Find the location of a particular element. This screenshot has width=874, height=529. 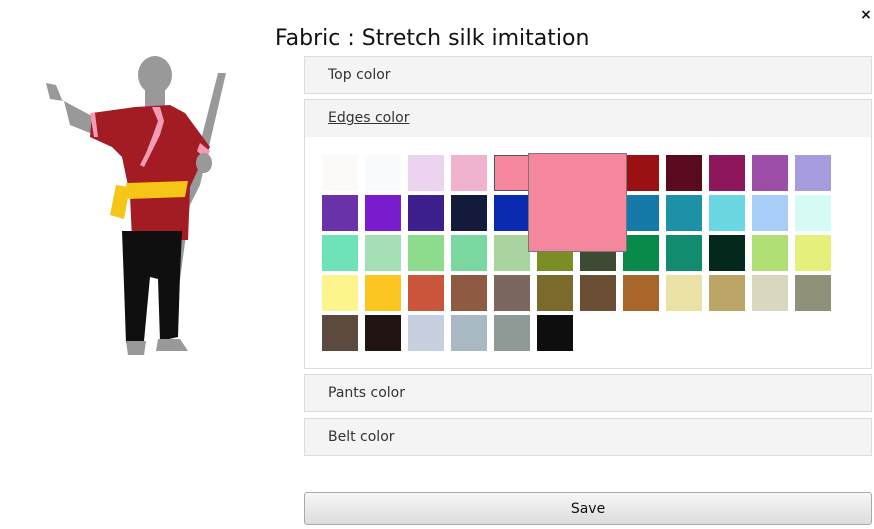

edges-color-header: Edges color is located at coordinates (588, 118).